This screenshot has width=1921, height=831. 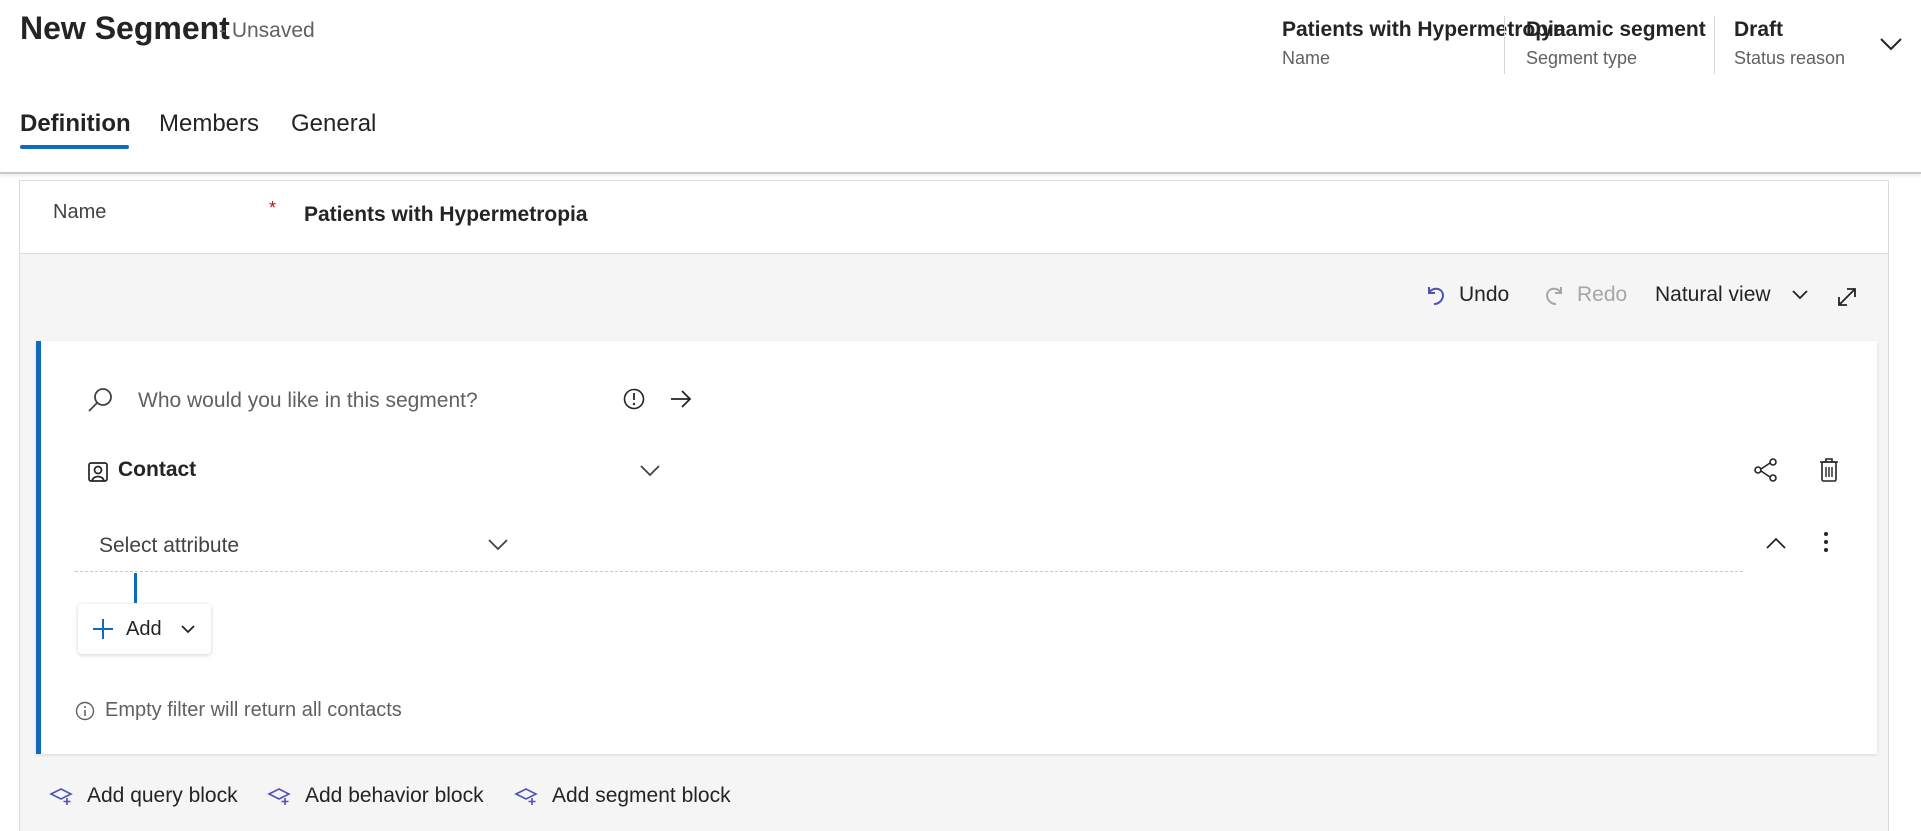 What do you see at coordinates (681, 399) in the screenshot?
I see `submit-arrow-icon` at bounding box center [681, 399].